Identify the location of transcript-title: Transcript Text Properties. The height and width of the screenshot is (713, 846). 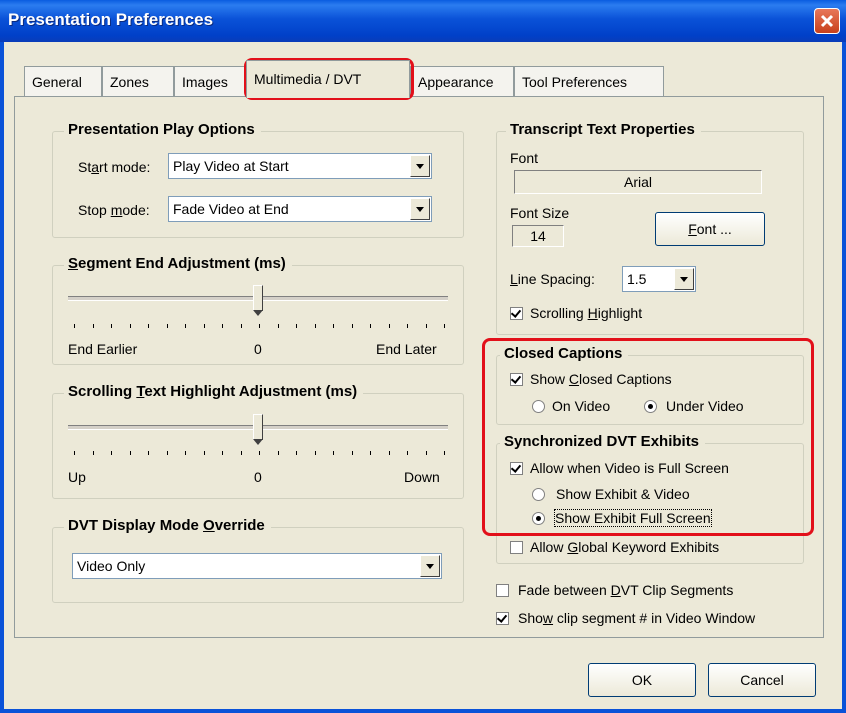
(603, 129).